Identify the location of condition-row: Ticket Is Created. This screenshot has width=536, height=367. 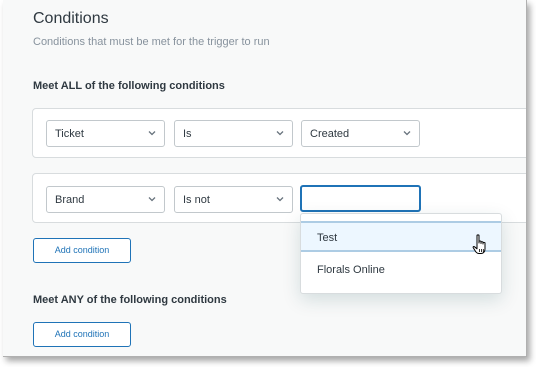
(279, 133).